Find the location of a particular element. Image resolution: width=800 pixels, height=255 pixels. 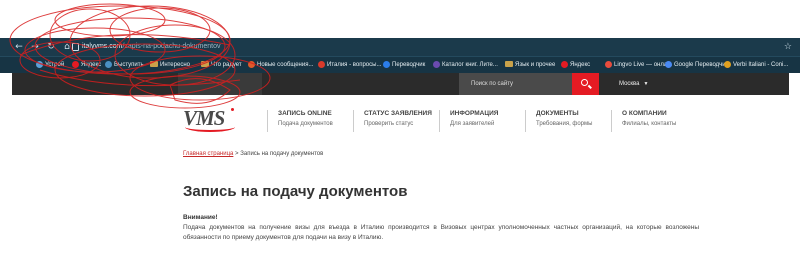

bookmark-item: Устрой is located at coordinates (50, 65).